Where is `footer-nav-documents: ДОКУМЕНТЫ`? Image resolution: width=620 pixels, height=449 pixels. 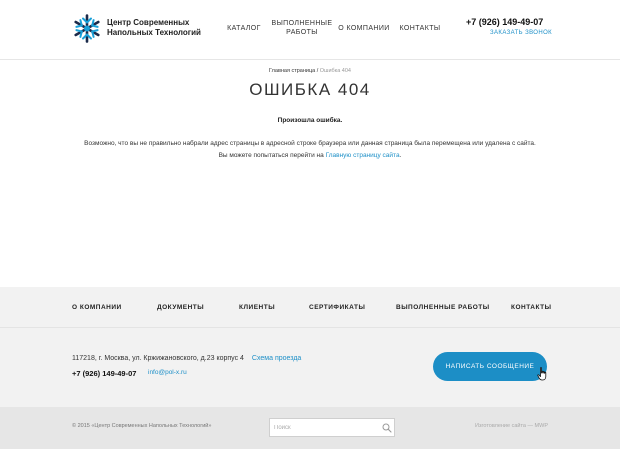
footer-nav-documents: ДОКУМЕНТЫ is located at coordinates (180, 307).